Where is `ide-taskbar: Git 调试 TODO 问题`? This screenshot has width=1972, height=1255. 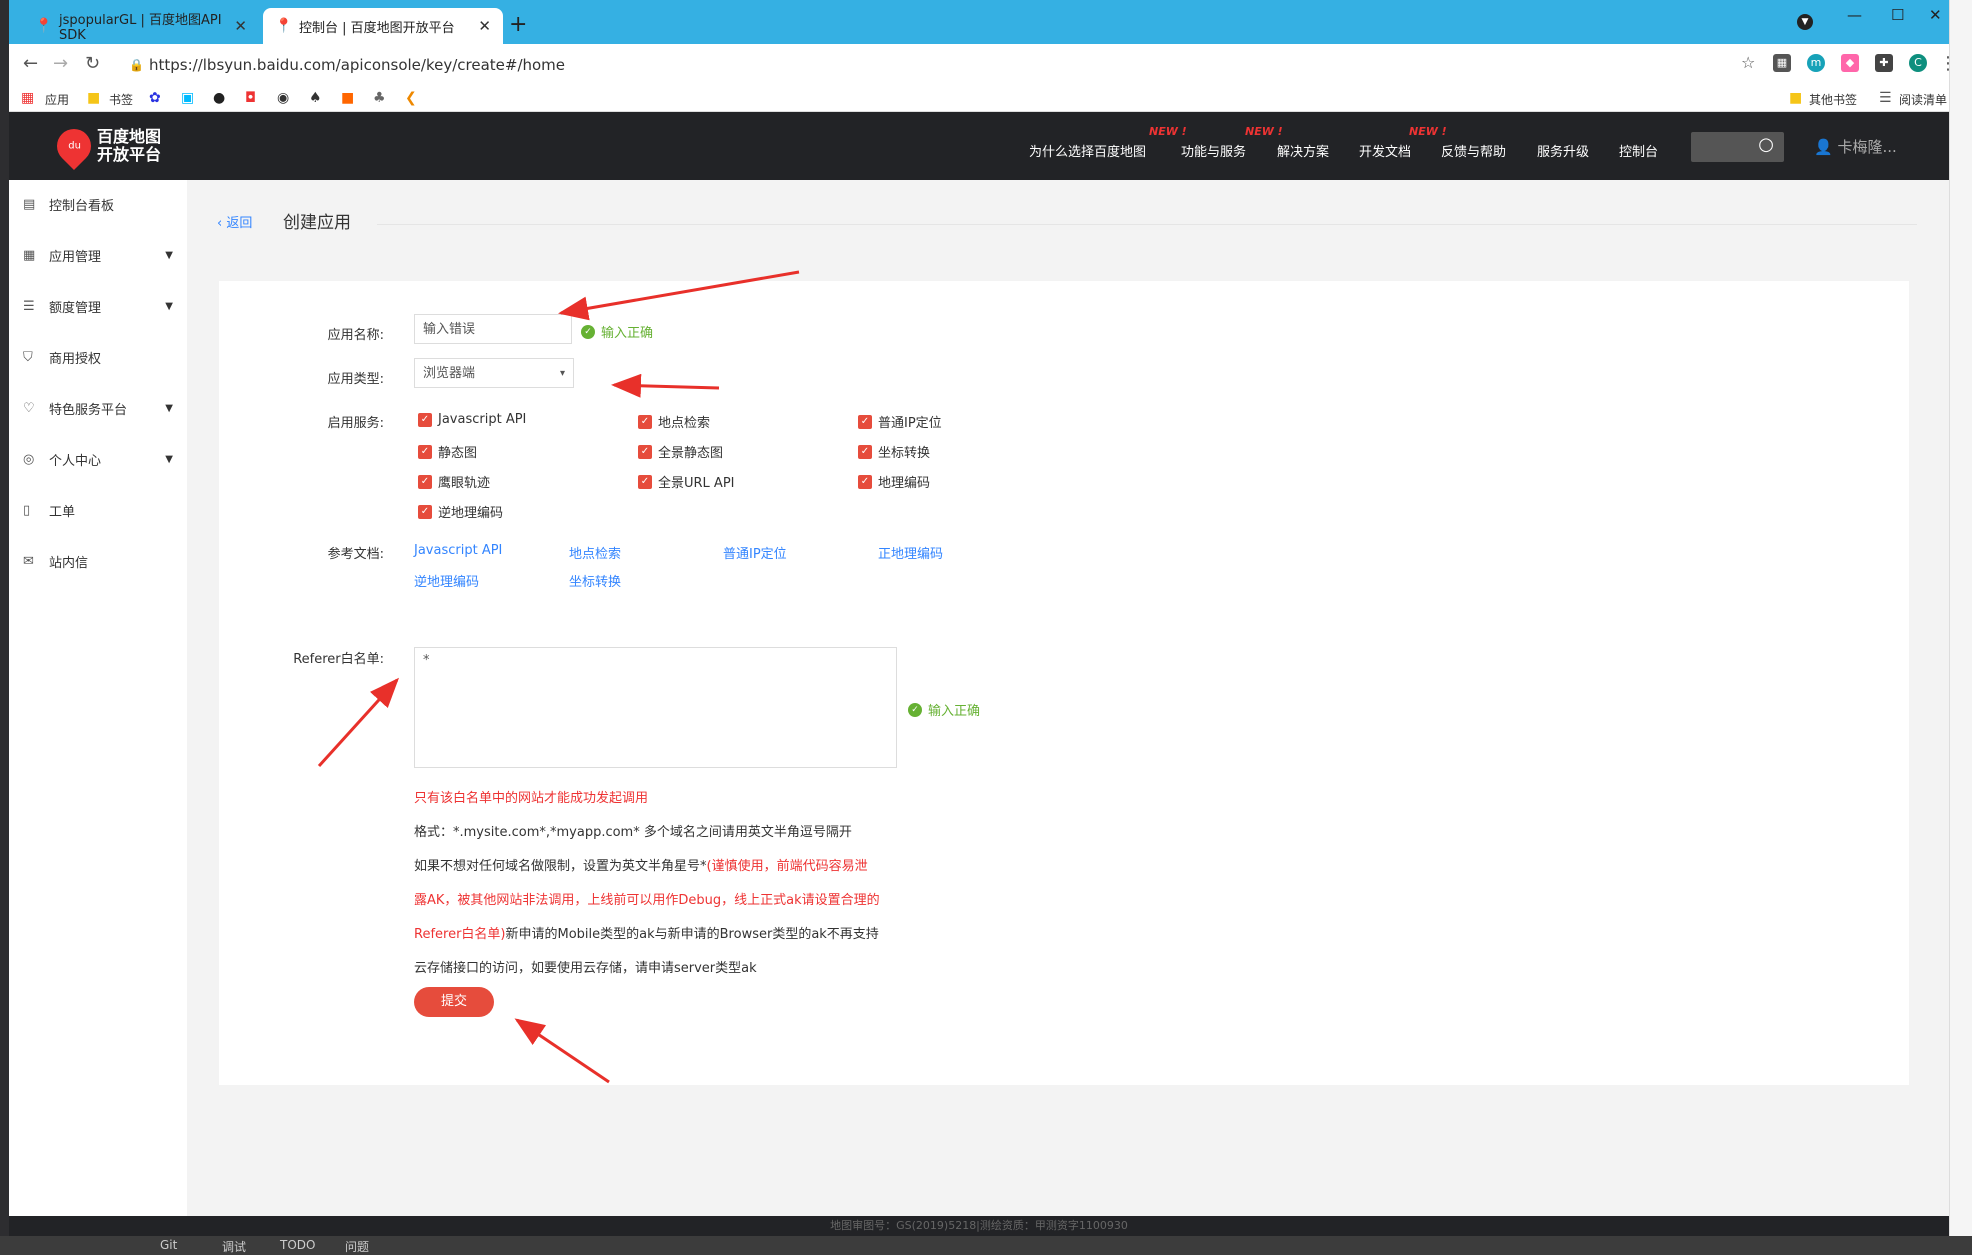
ide-taskbar: Git 调试 TODO 问题 is located at coordinates (986, 1245).